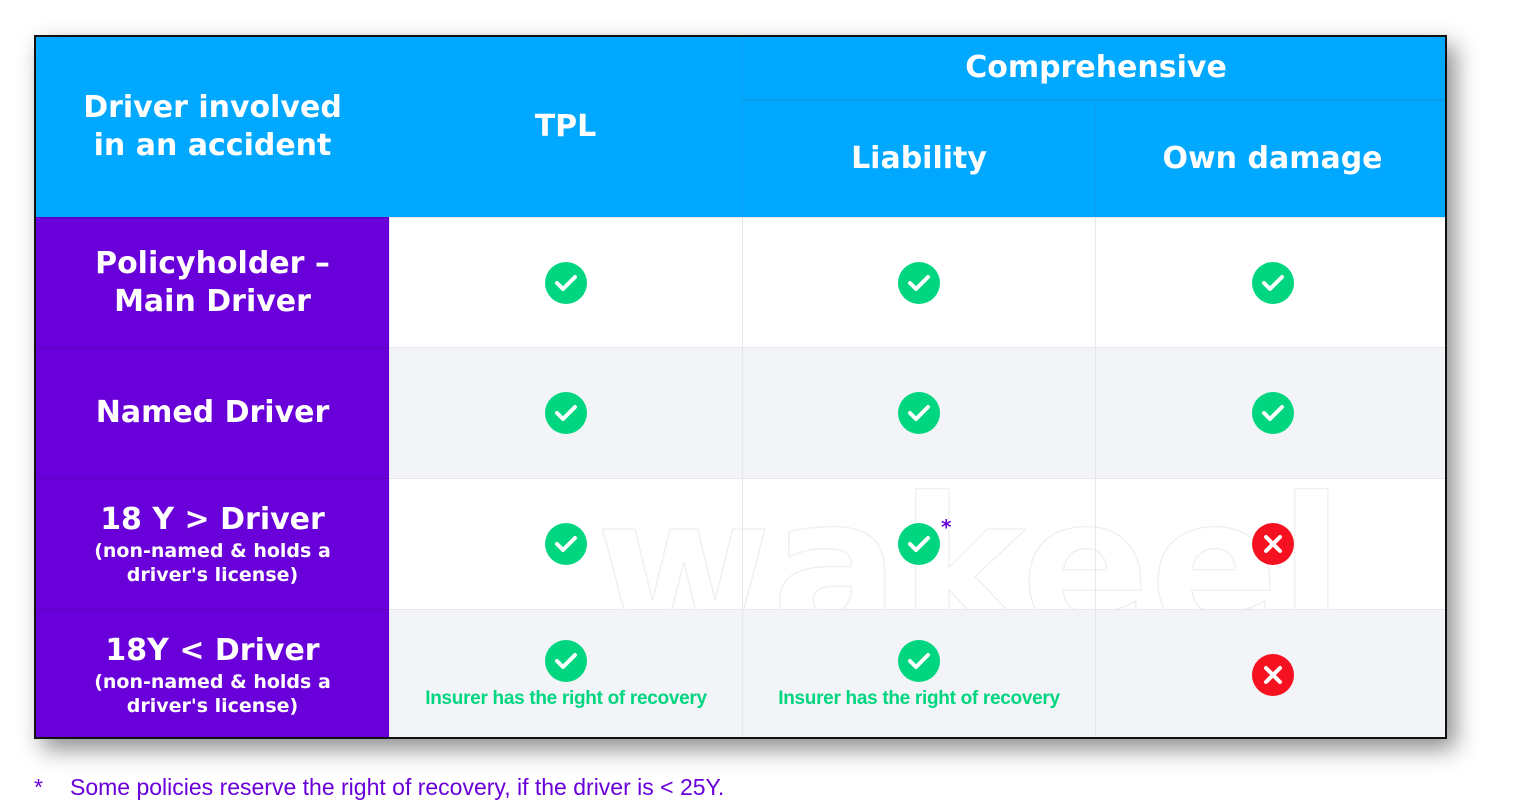 The image size is (1513, 805). I want to click on header-tpl: TPL, so click(565, 127).